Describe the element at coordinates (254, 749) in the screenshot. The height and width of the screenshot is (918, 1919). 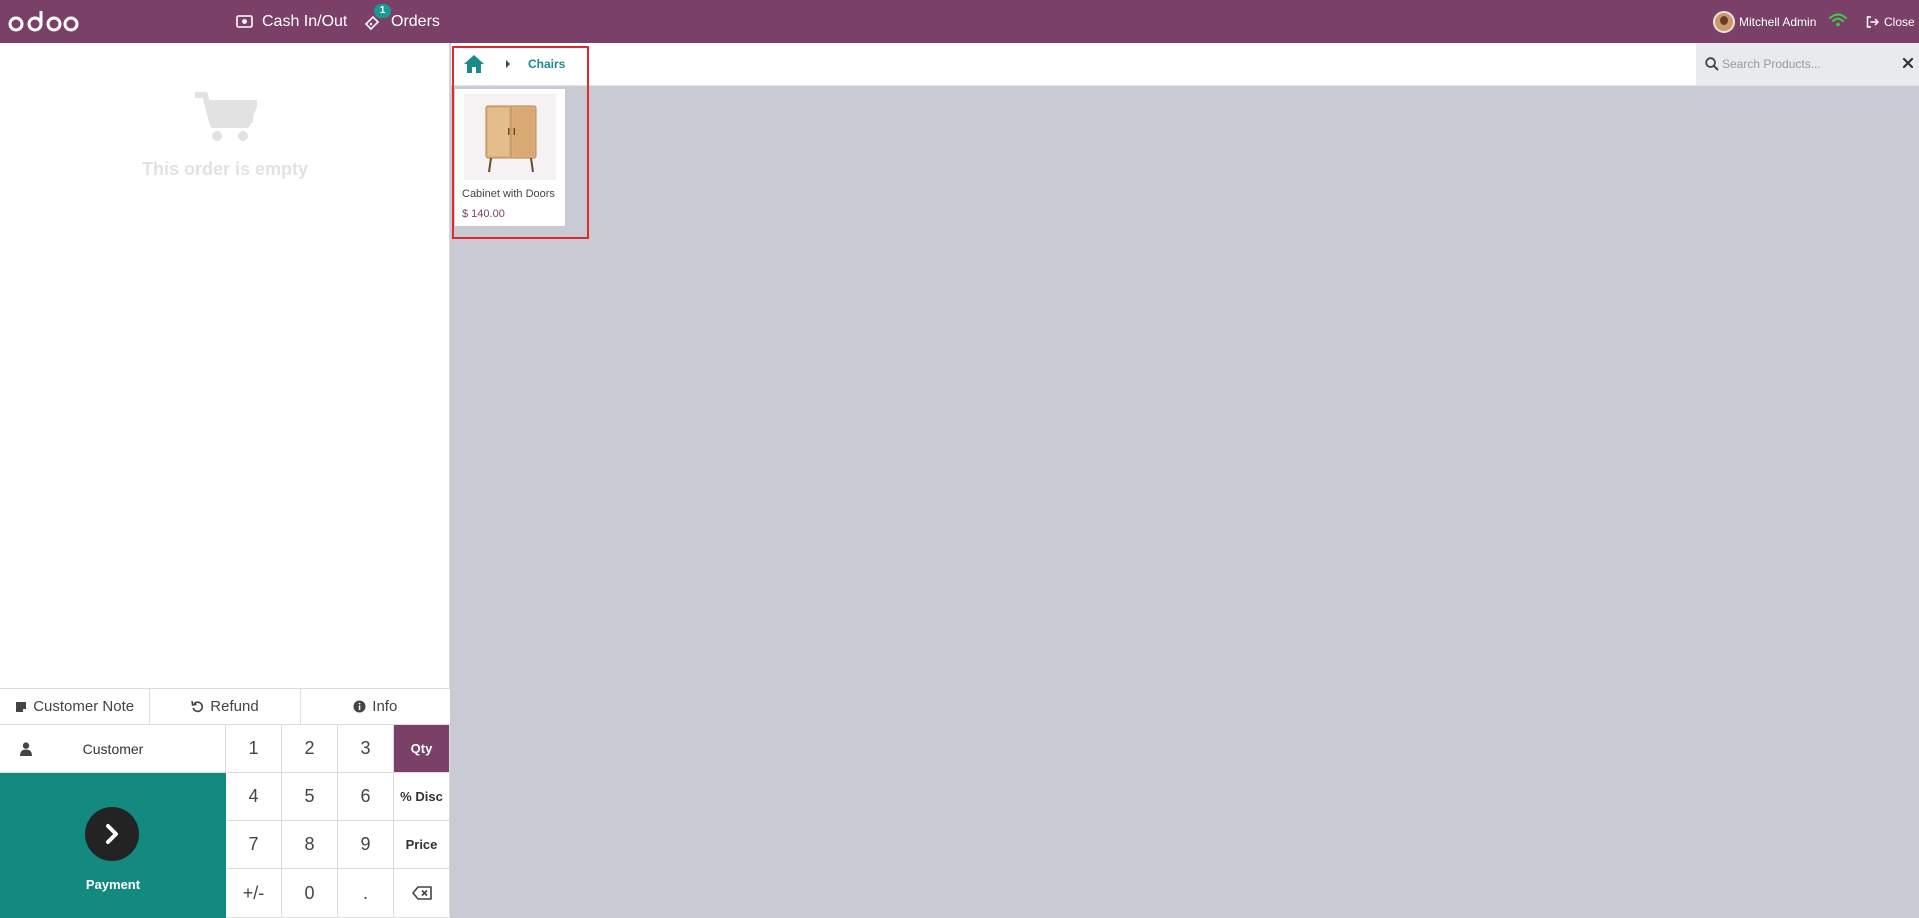
I see `numpad-key-1: 1` at that location.